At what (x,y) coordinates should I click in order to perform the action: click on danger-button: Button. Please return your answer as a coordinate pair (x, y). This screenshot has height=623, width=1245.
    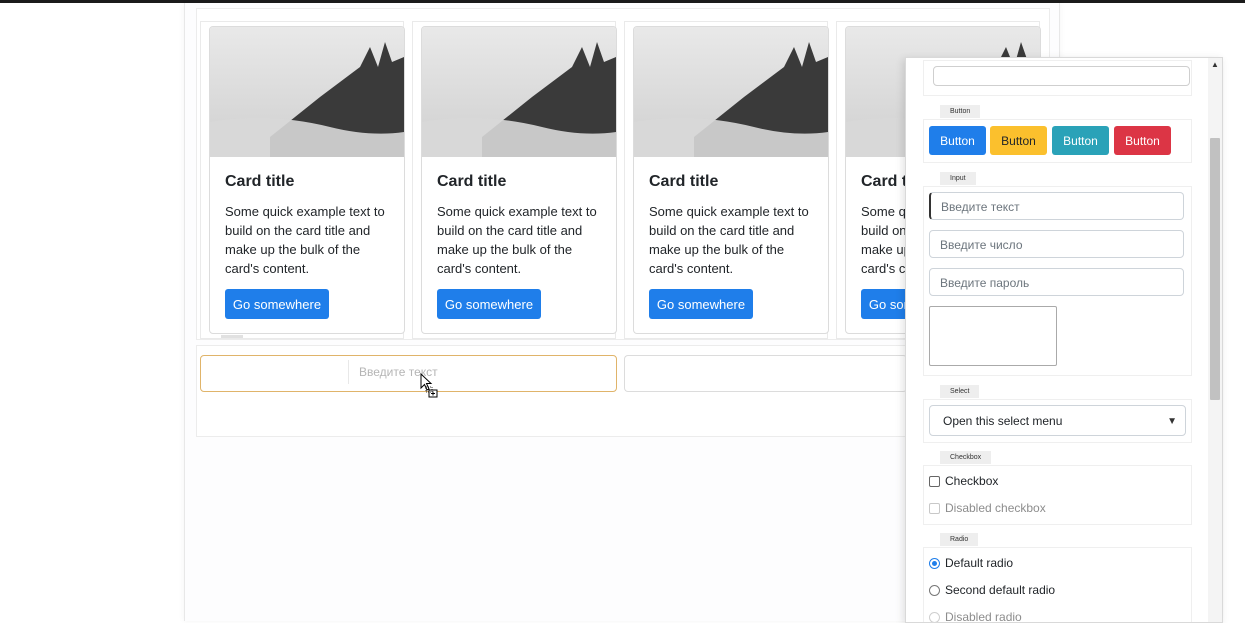
    Looking at the image, I should click on (1142, 140).